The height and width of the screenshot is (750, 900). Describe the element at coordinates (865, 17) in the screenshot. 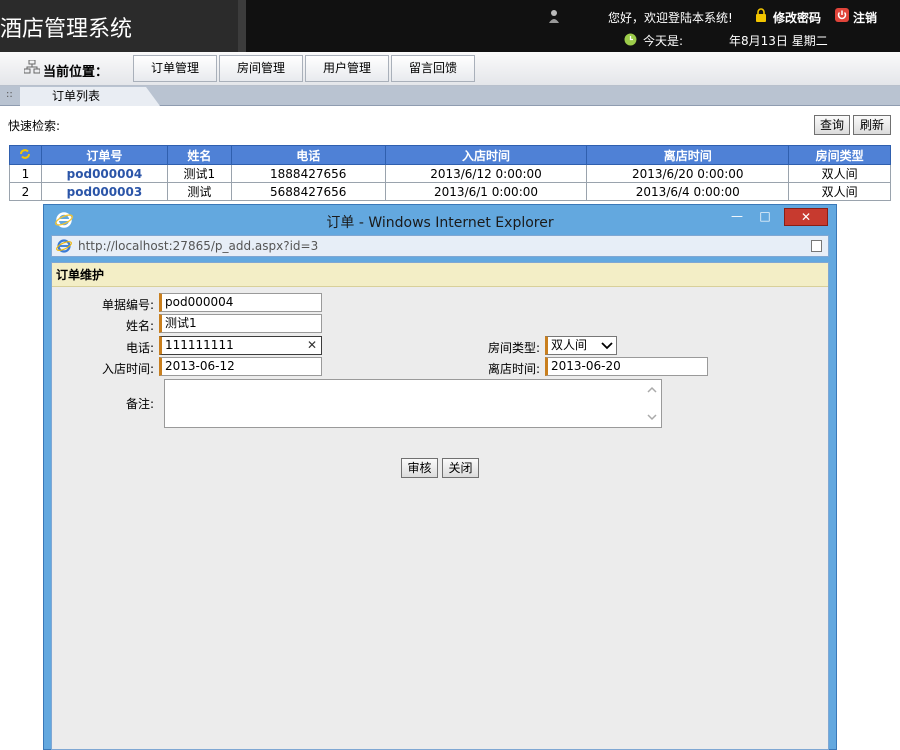

I see `logout-link: 注销` at that location.